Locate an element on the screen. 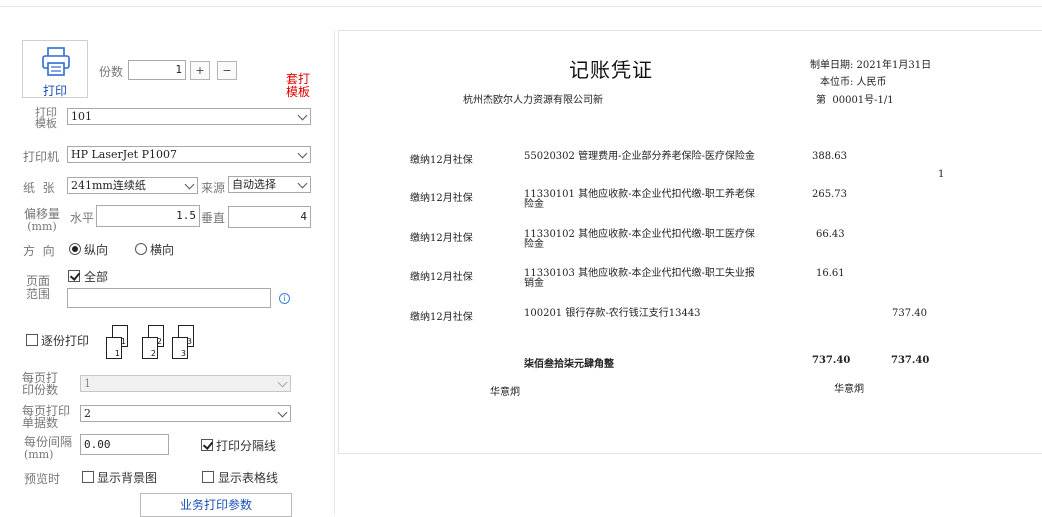  source-select-value: 自动选择 is located at coordinates (254, 184).